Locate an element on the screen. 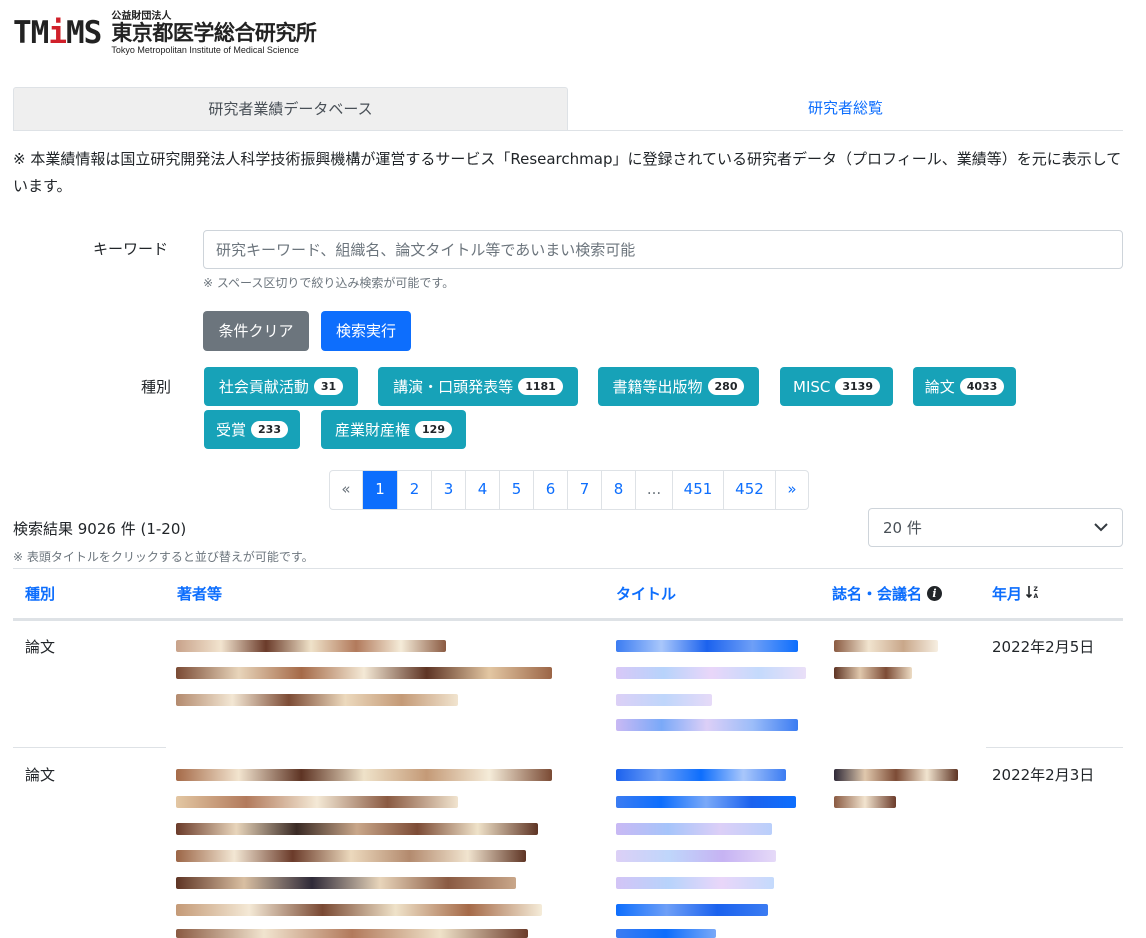 The width and height of the screenshot is (1146, 938). pagination: « 1 2 3 4 5 6 7 8 ... 451 452 » is located at coordinates (569, 490).